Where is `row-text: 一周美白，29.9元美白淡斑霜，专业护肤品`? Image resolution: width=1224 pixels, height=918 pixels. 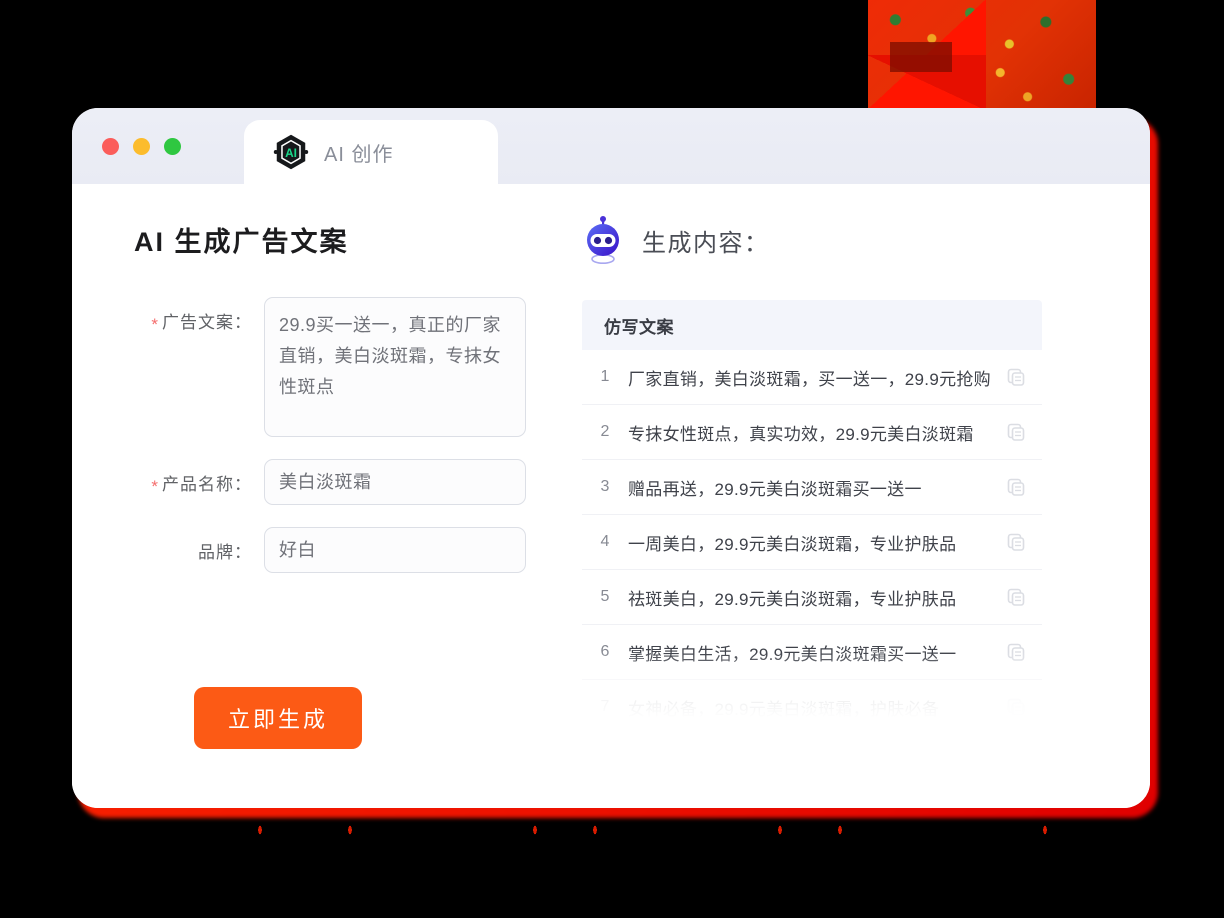
row-text: 一周美白，29.9元美白淡斑霜，专业护肤品 is located at coordinates (792, 544).